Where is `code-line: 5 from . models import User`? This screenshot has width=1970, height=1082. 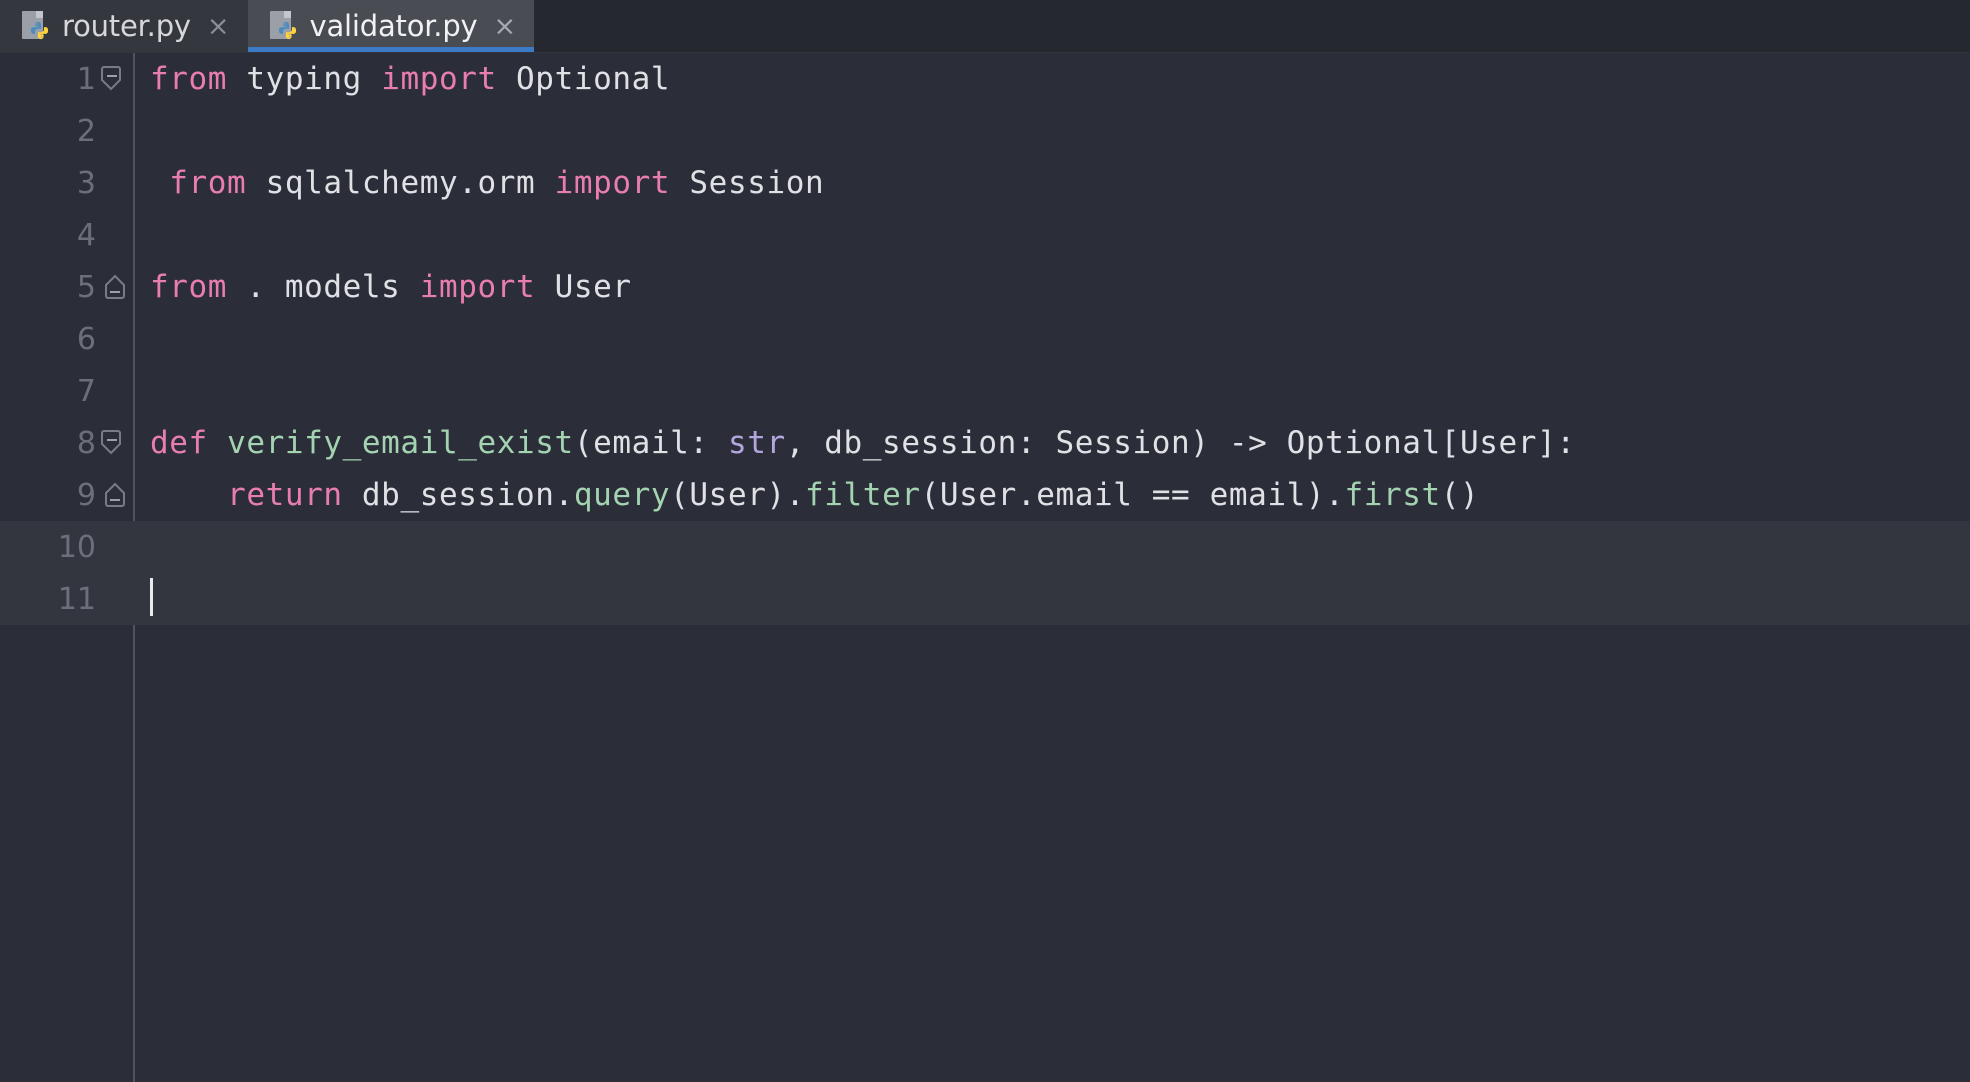 code-line: 5 from . models import User is located at coordinates (985, 287).